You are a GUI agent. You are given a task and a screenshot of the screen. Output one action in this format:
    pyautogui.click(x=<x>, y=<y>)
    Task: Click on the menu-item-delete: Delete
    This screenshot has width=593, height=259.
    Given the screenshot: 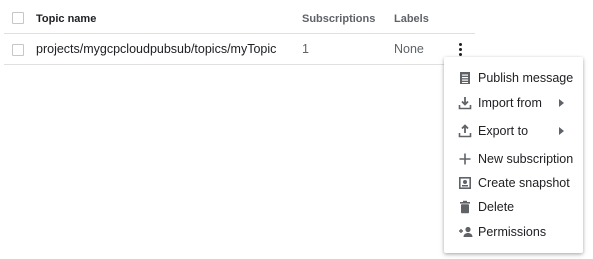 What is the action you would take?
    pyautogui.click(x=513, y=207)
    